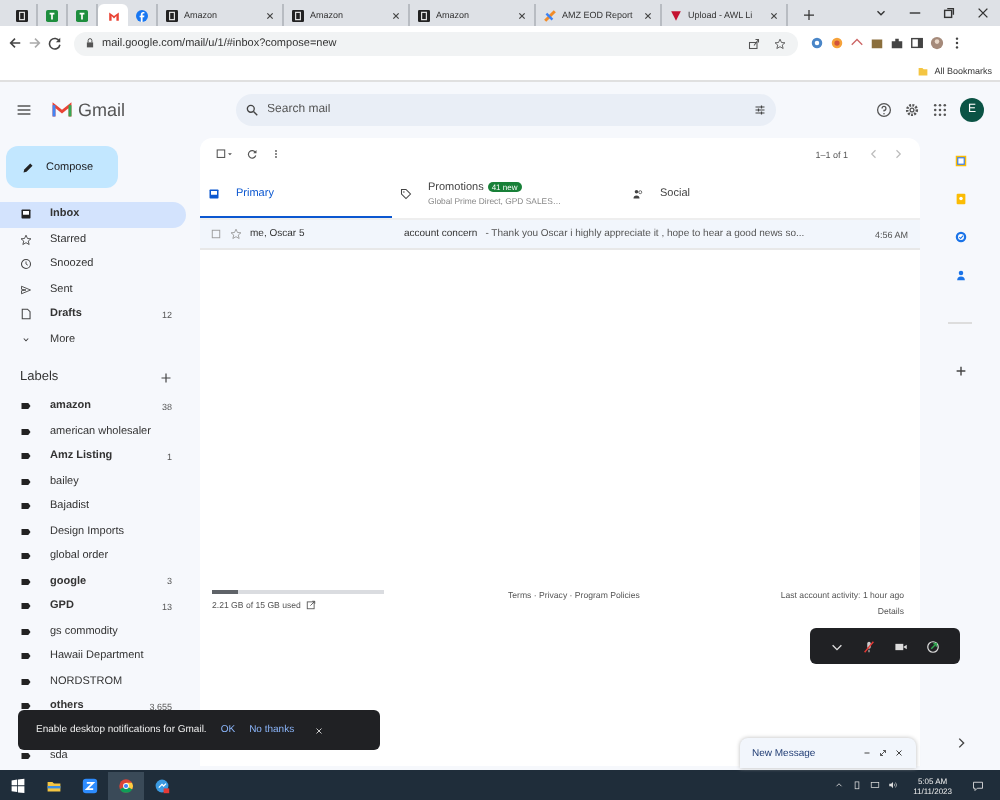 The image size is (1000, 800). I want to click on checkbox, so click(216, 234).